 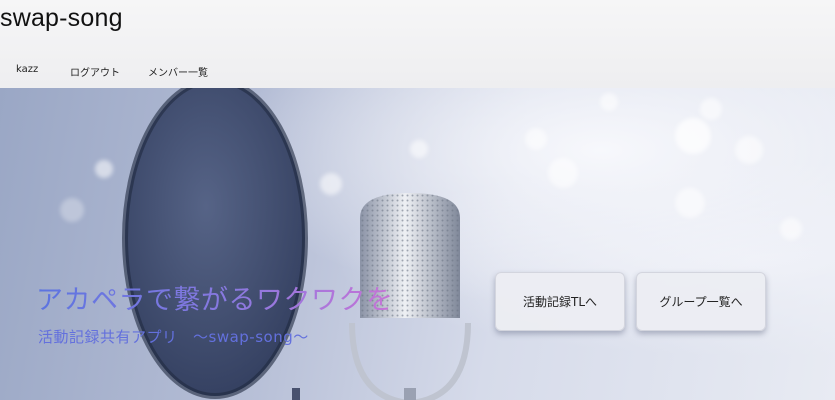 What do you see at coordinates (61, 18) in the screenshot?
I see `app-title: swap-song` at bounding box center [61, 18].